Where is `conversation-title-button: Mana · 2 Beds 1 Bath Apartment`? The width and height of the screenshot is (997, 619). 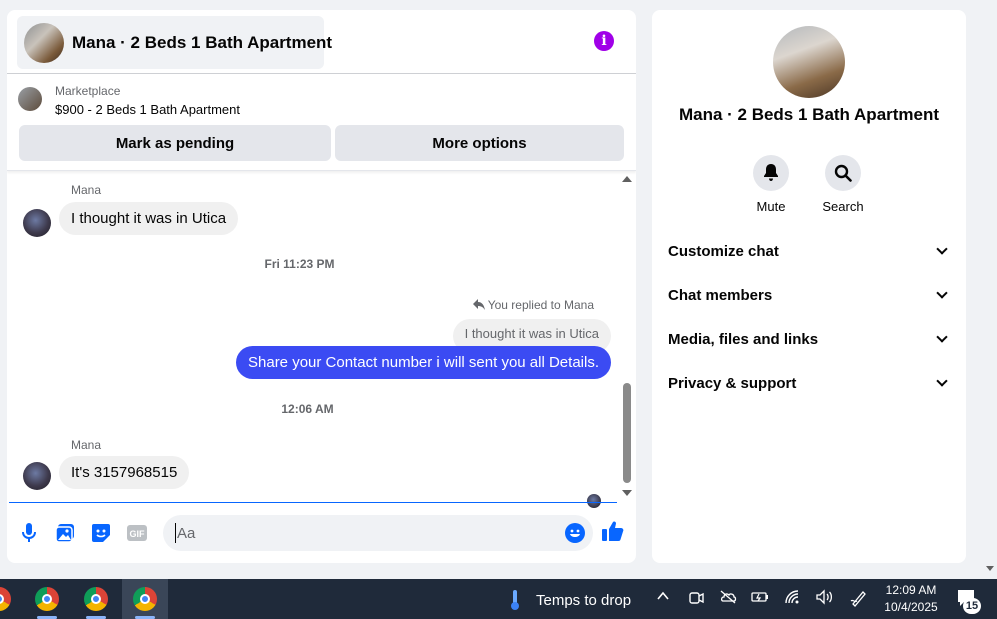 conversation-title-button: Mana · 2 Beds 1 Bath Apartment is located at coordinates (174, 42).